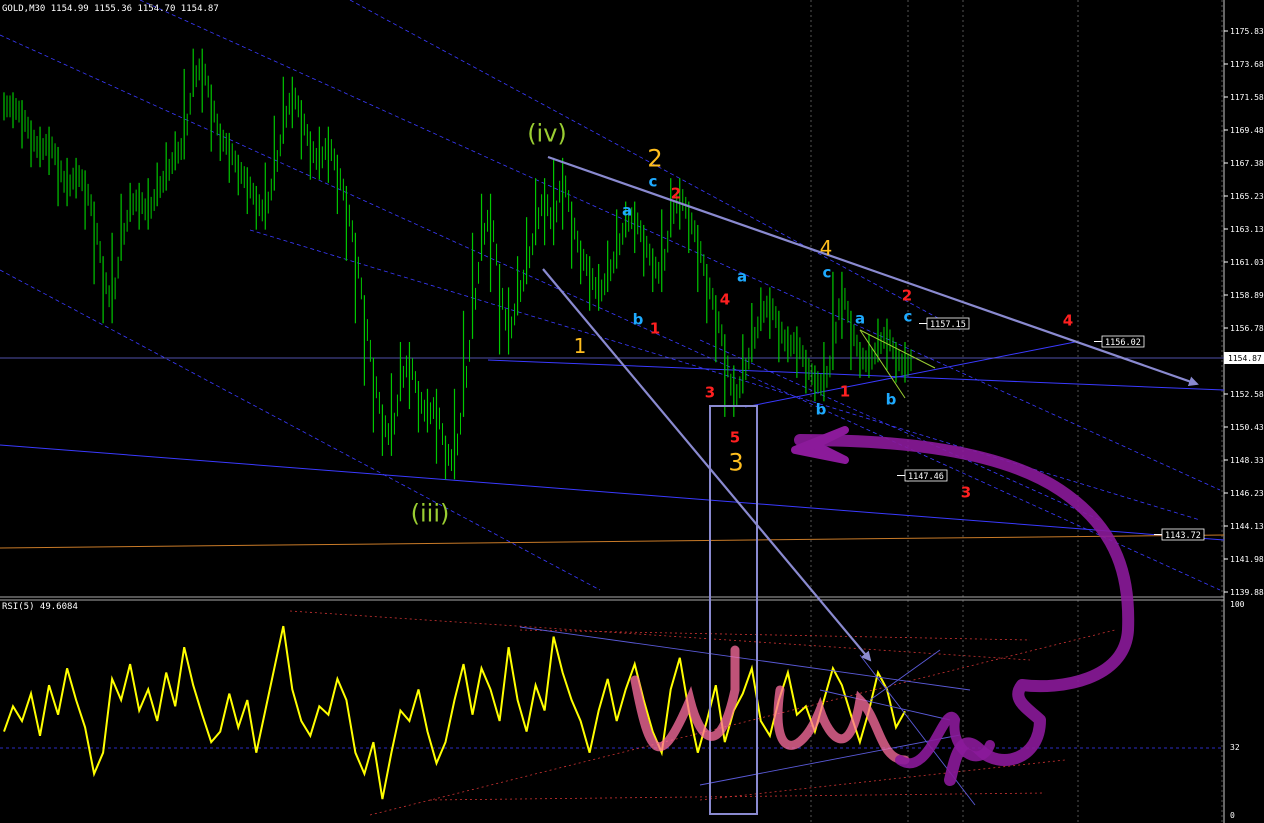 This screenshot has width=1264, height=823. What do you see at coordinates (430, 513) in the screenshot?
I see `wave-label: (iii)` at bounding box center [430, 513].